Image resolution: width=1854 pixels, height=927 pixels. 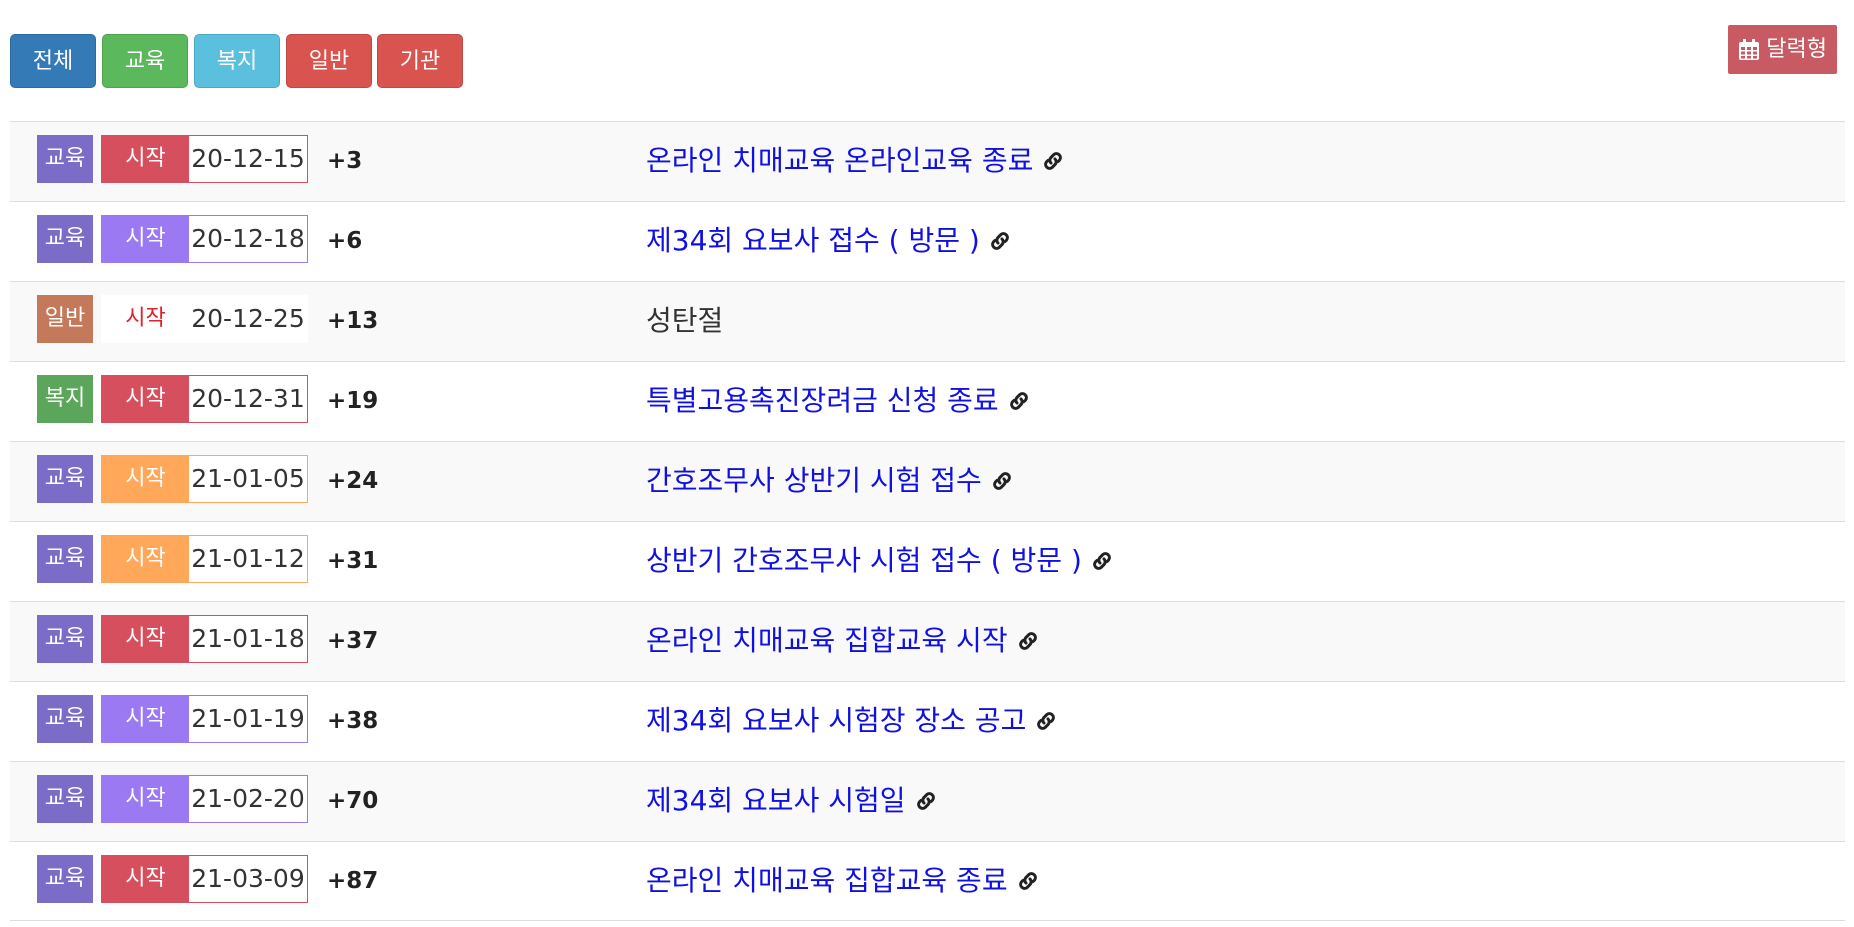 I want to click on event-title: 온라인 치매교육 집합교육 종료, so click(x=827, y=880).